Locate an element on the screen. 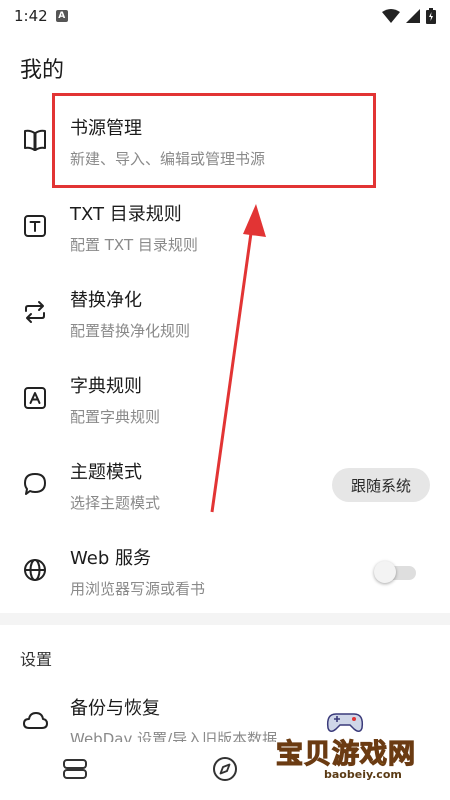 This screenshot has height=800, width=450. watermark-logo: 宝贝游戏网 baobeiy.com is located at coordinates (350, 745).